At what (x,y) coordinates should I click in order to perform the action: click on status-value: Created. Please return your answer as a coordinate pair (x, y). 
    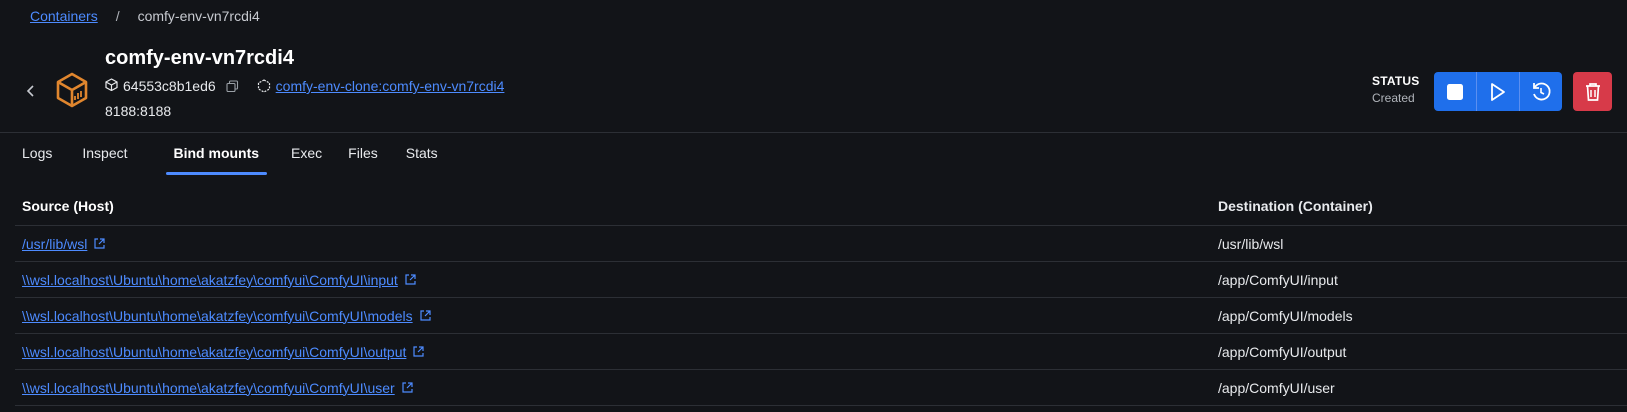
    Looking at the image, I should click on (1393, 98).